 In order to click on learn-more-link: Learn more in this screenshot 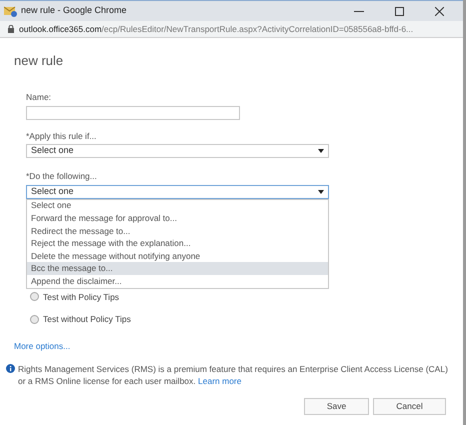, I will do `click(220, 381)`.